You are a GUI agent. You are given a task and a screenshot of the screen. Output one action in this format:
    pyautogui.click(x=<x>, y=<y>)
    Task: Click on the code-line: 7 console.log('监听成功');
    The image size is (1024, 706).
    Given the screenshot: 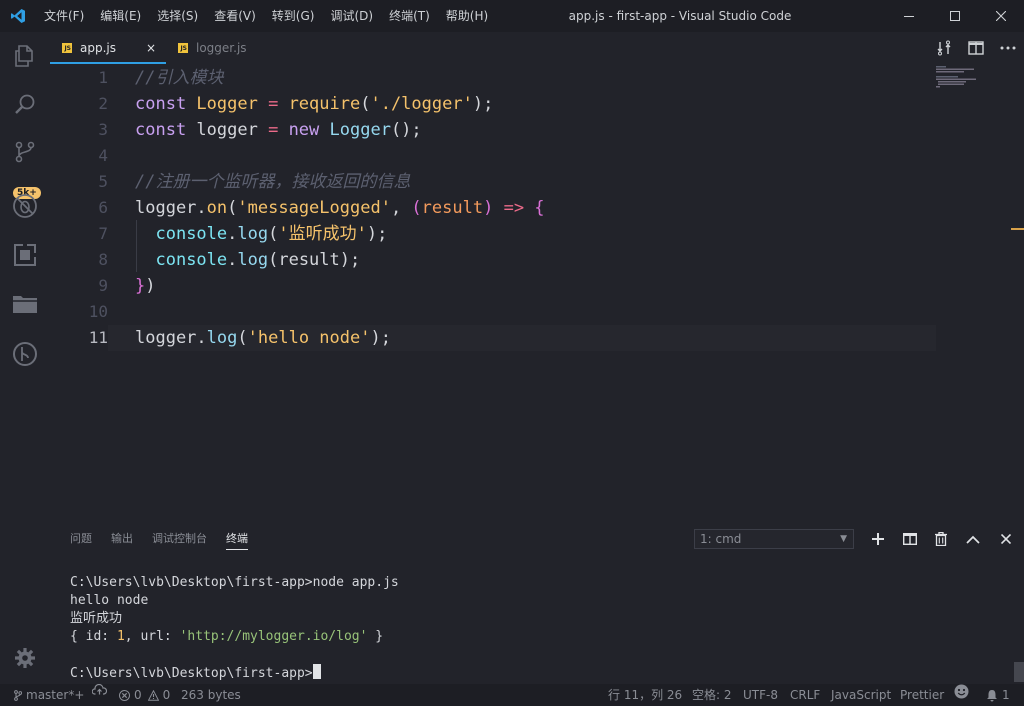 What is the action you would take?
    pyautogui.click(x=493, y=234)
    